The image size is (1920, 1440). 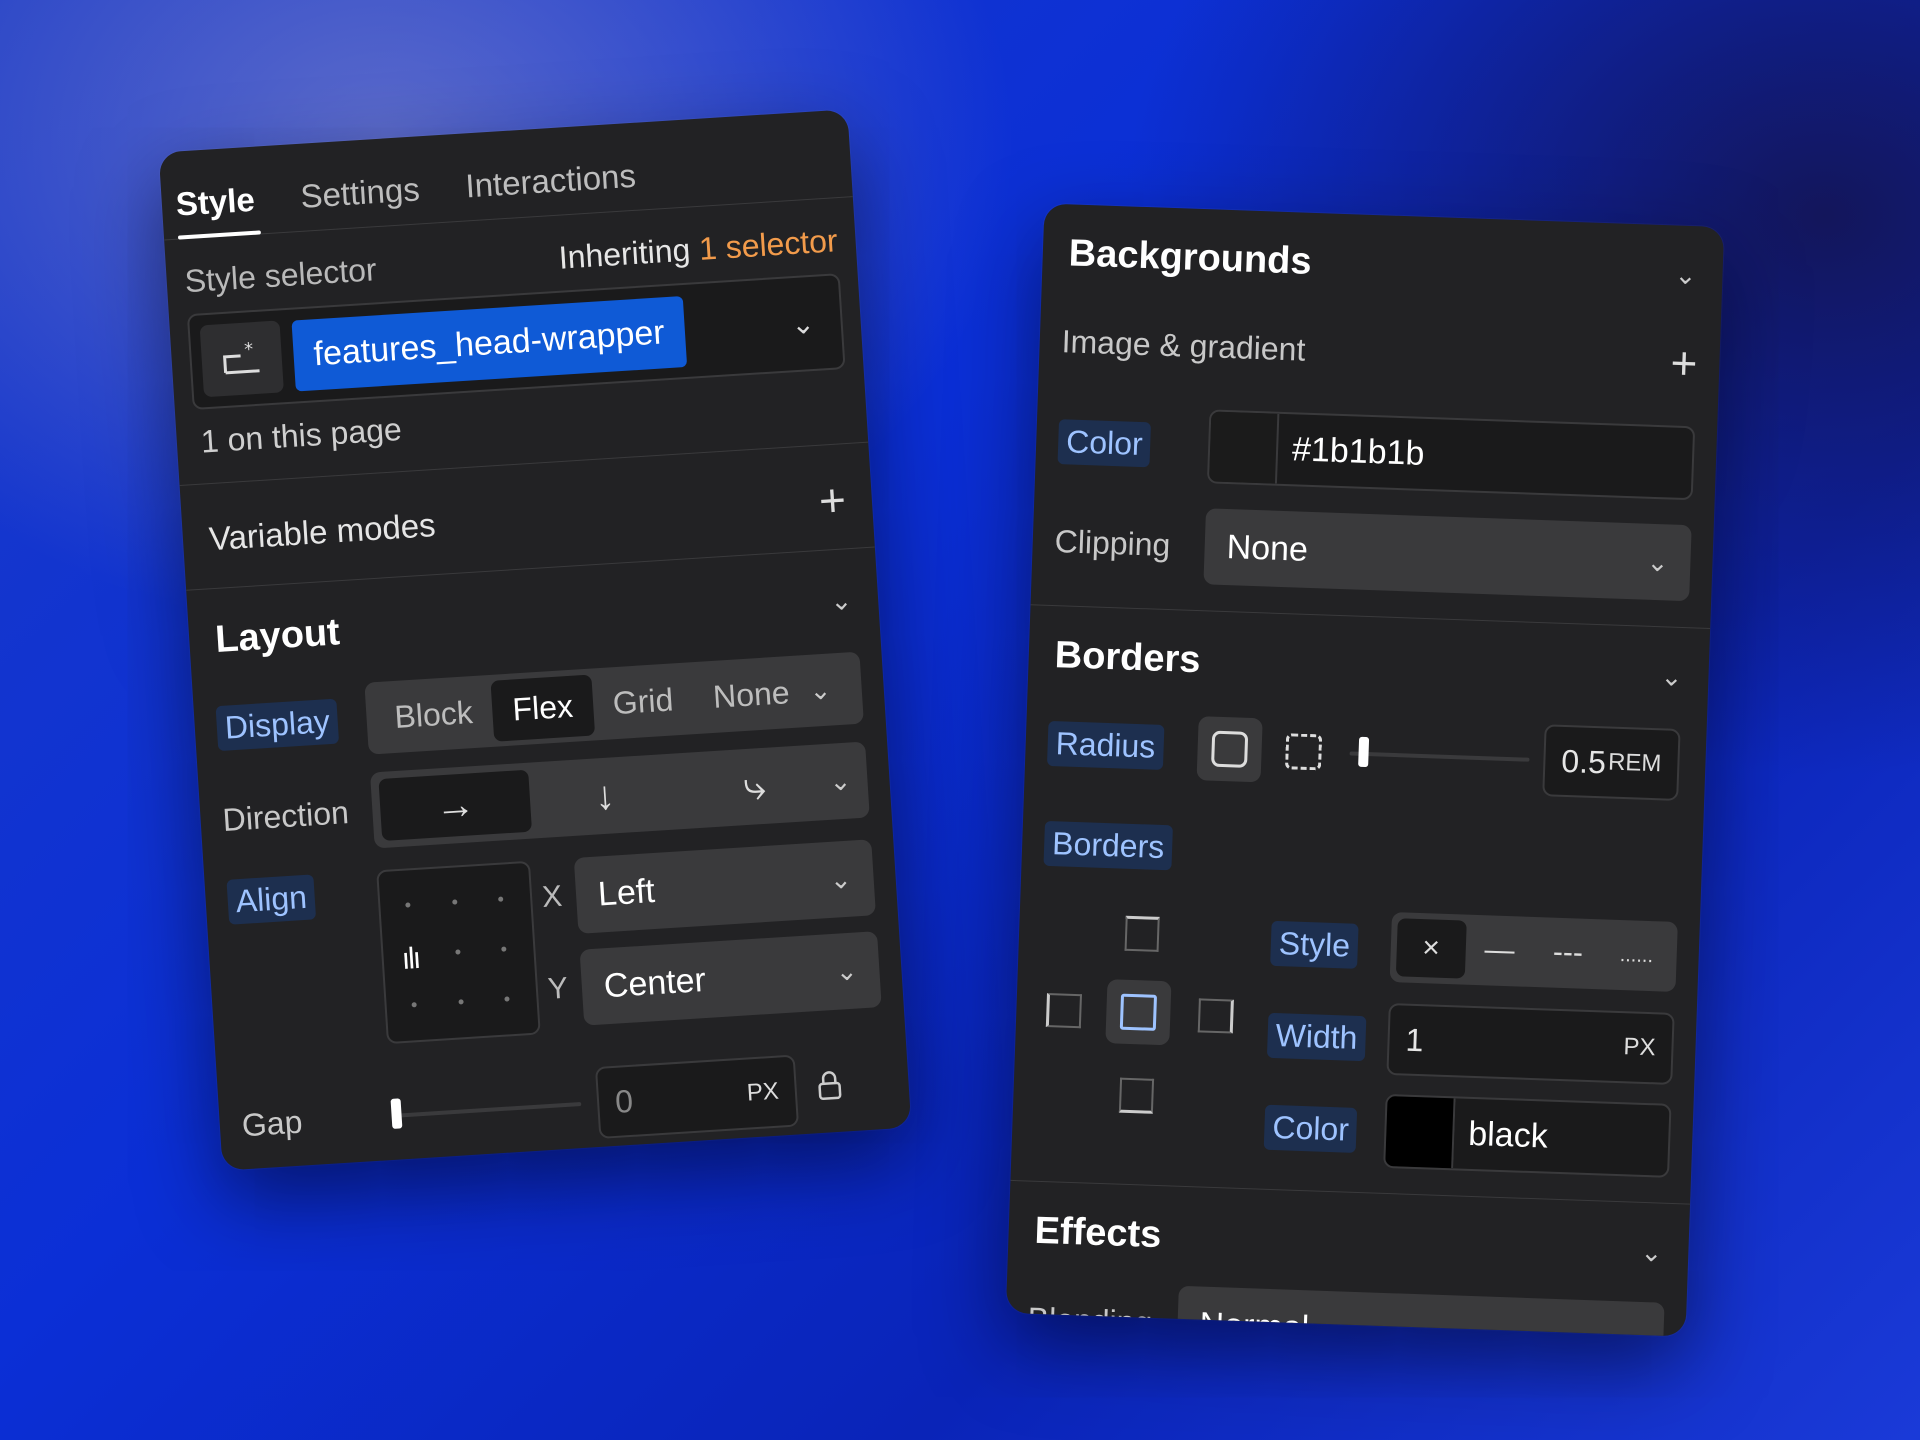 I want to click on border-width-label: Width, so click(x=1316, y=1036).